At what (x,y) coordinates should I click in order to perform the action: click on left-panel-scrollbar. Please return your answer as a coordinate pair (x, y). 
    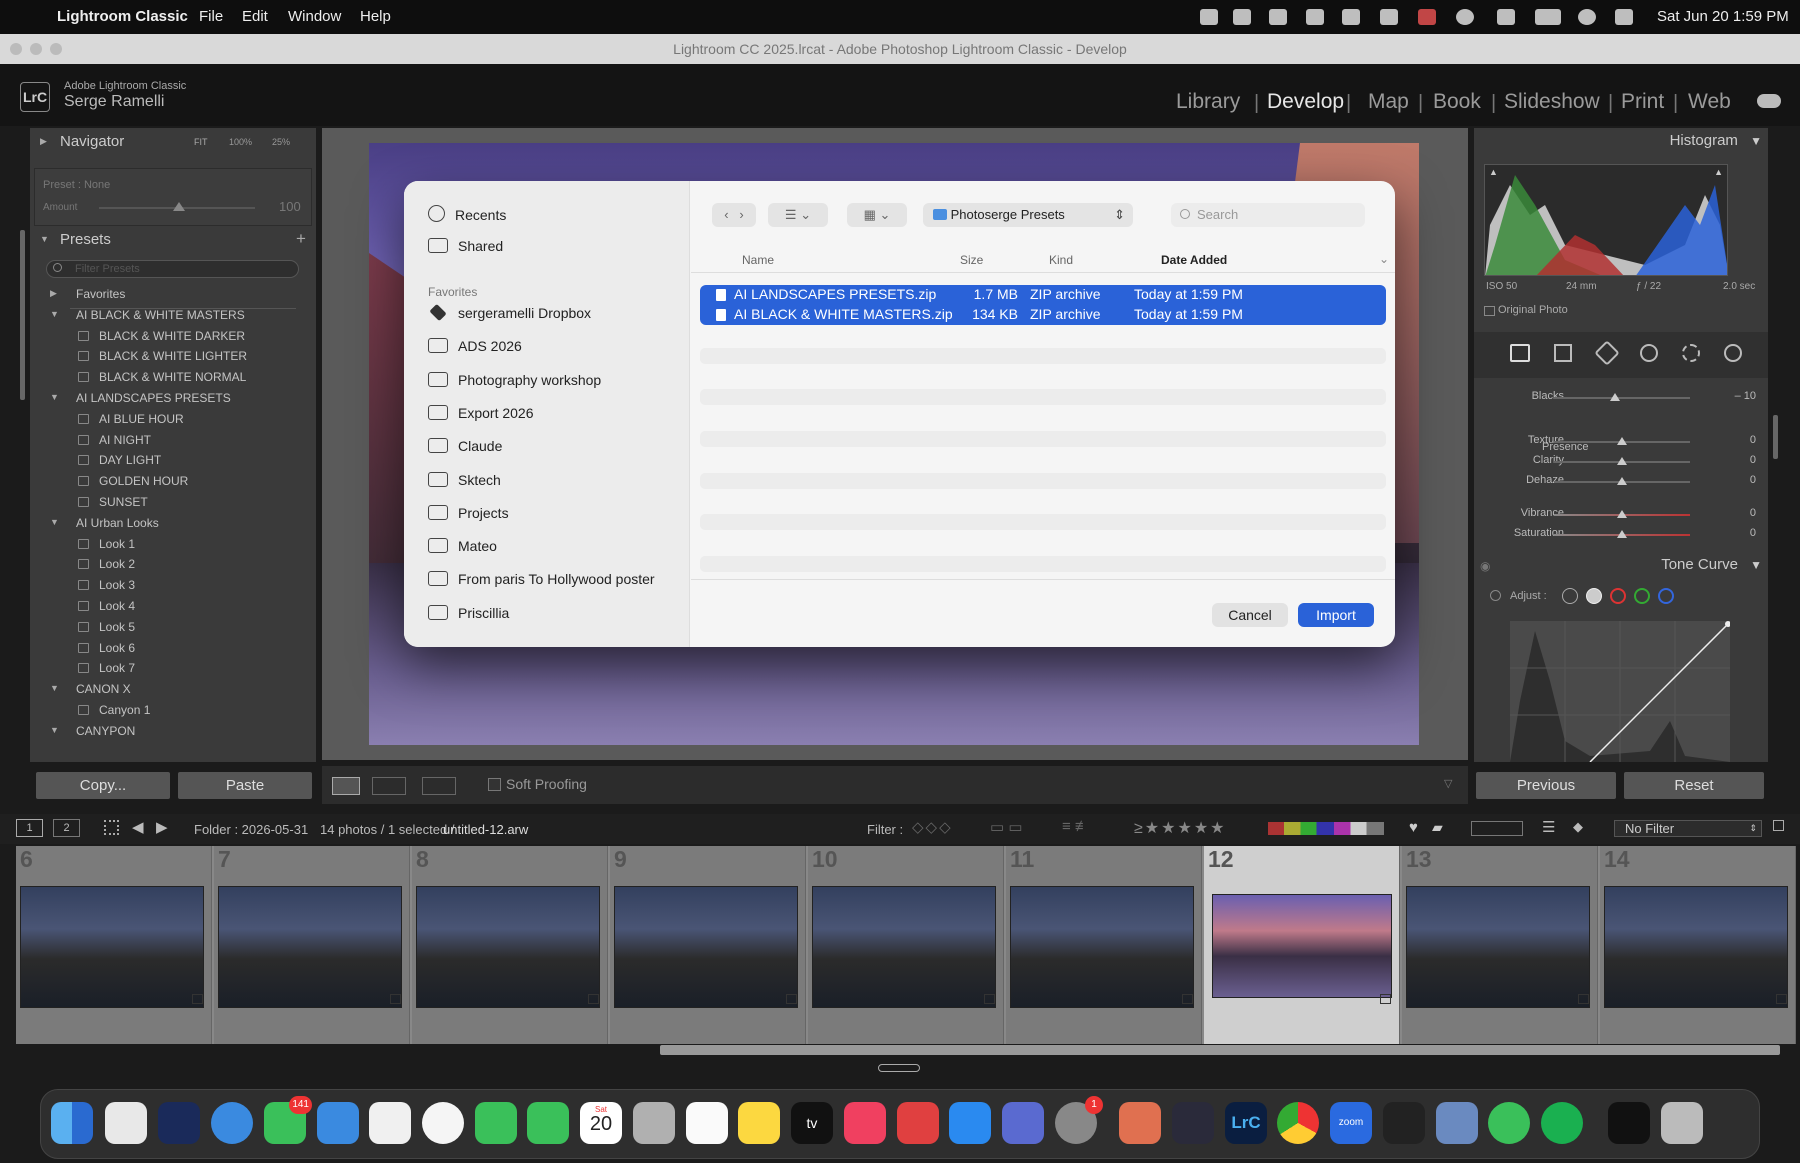
    Looking at the image, I should click on (22, 315).